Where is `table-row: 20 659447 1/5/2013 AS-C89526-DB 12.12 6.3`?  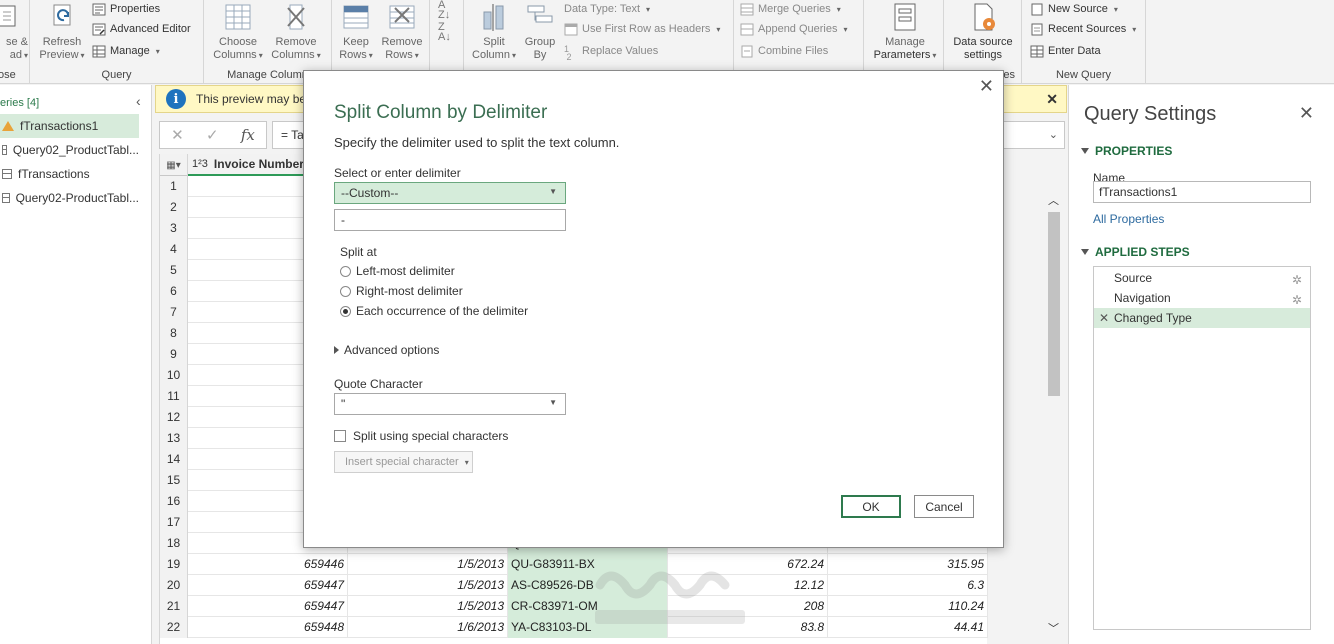 table-row: 20 659447 1/5/2013 AS-C89526-DB 12.12 6.3 is located at coordinates (574, 585).